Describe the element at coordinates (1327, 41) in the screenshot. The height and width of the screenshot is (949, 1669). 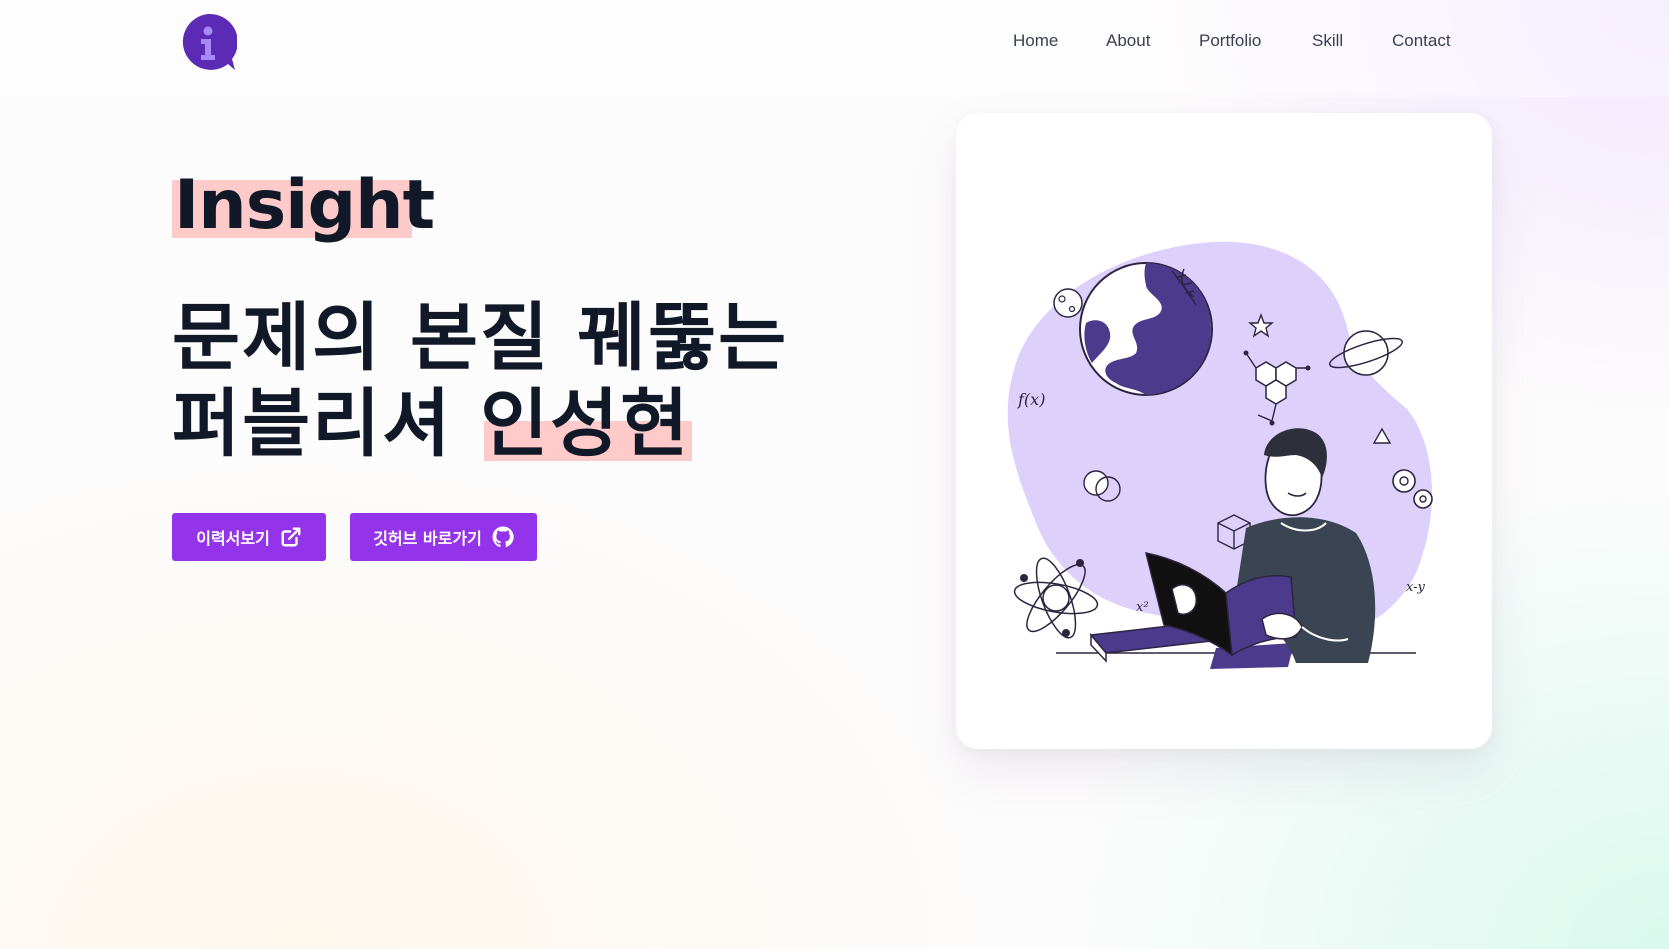
I see `nav-skill: Skill` at that location.